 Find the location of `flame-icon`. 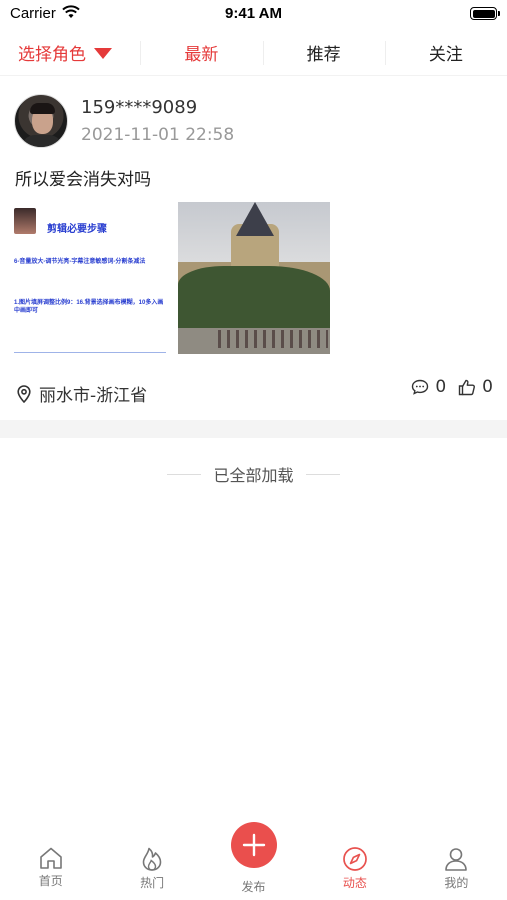

flame-icon is located at coordinates (152, 859).